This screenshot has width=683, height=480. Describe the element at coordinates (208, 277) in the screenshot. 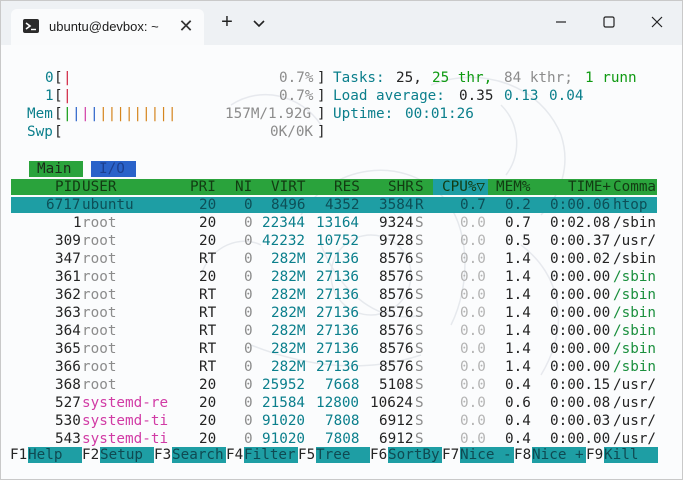

I see `cell-pri: 20` at that location.